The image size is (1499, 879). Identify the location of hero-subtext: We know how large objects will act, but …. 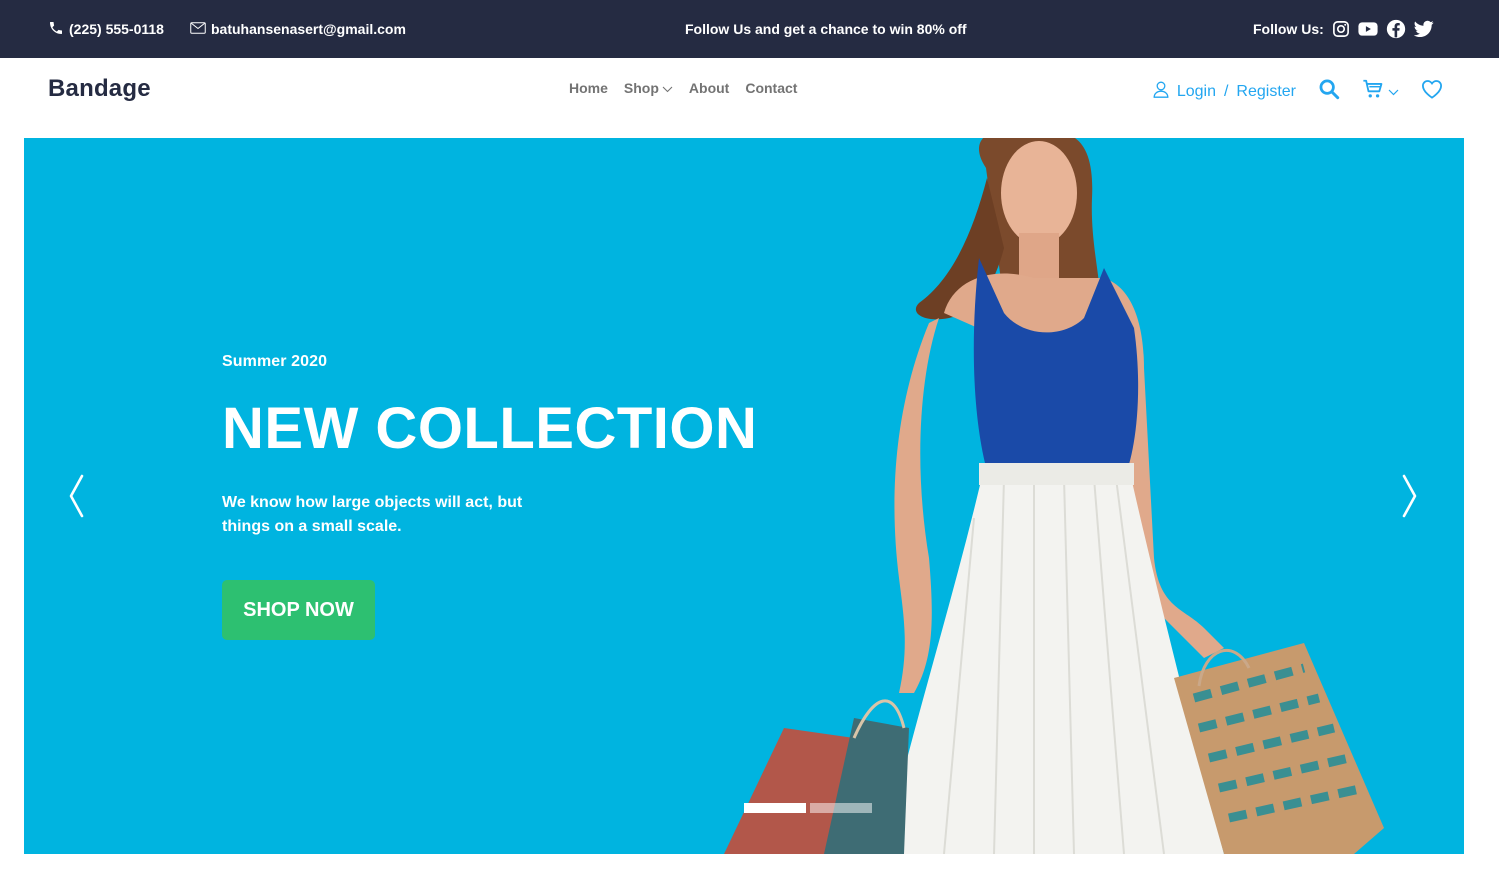
(372, 514).